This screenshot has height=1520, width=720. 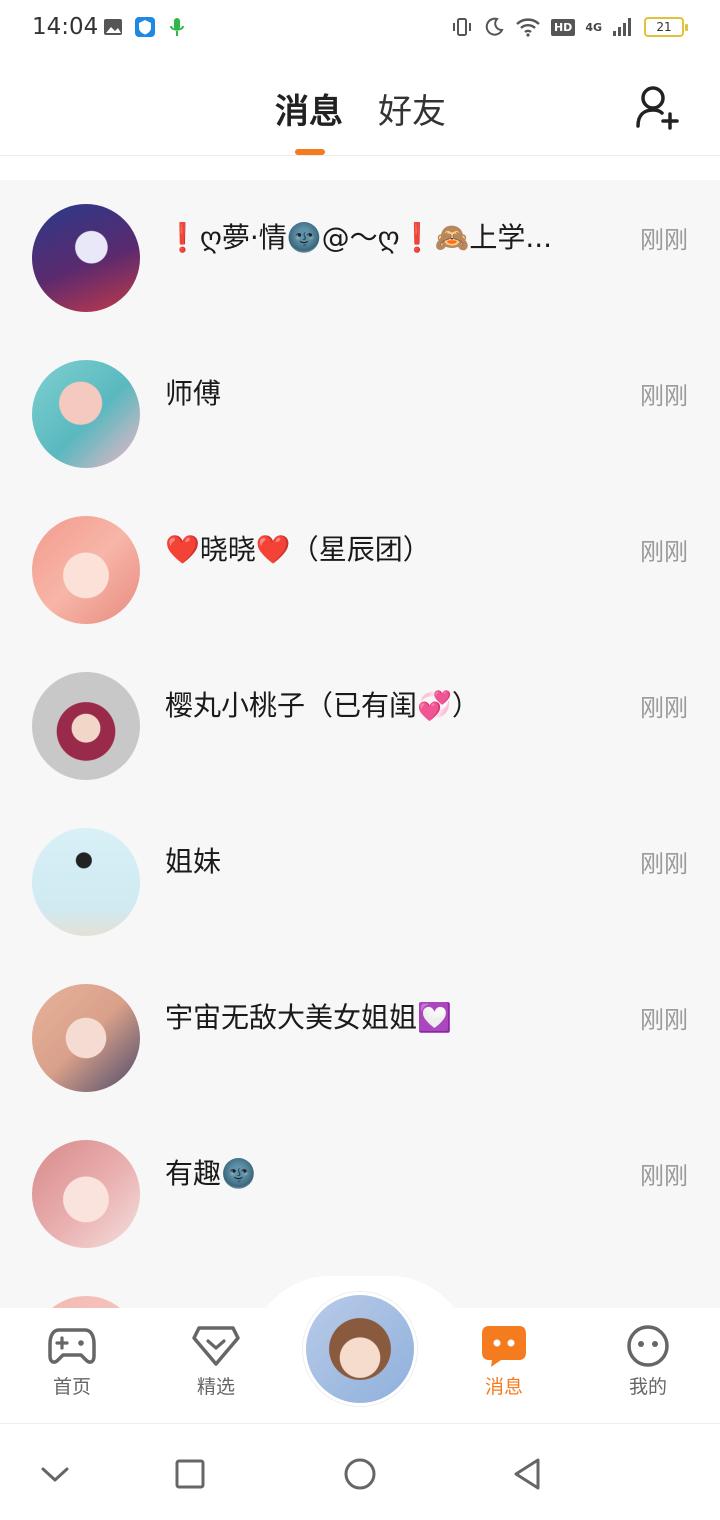 I want to click on list-item: 宇宙无敌大美女姐姐💟 刚刚, so click(x=360, y=1038).